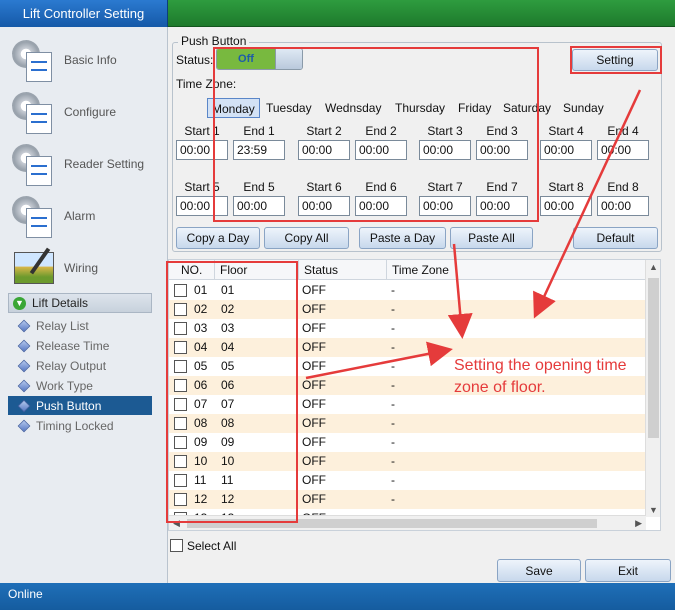  Describe the element at coordinates (587, 204) in the screenshot. I see `arrow-to-table` at that location.